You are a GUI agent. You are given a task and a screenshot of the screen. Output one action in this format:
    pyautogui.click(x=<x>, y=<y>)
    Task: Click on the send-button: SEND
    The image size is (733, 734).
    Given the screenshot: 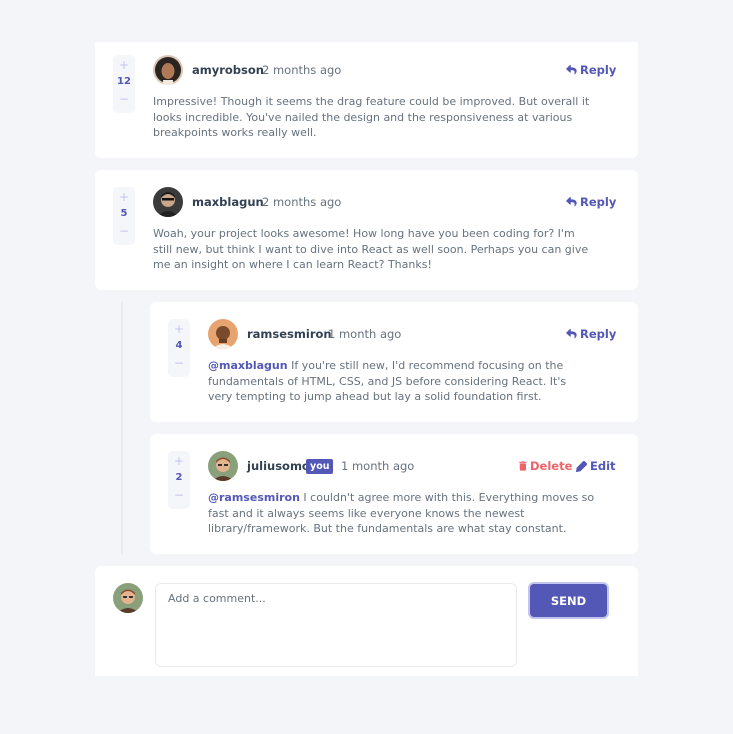 What is the action you would take?
    pyautogui.click(x=568, y=600)
    